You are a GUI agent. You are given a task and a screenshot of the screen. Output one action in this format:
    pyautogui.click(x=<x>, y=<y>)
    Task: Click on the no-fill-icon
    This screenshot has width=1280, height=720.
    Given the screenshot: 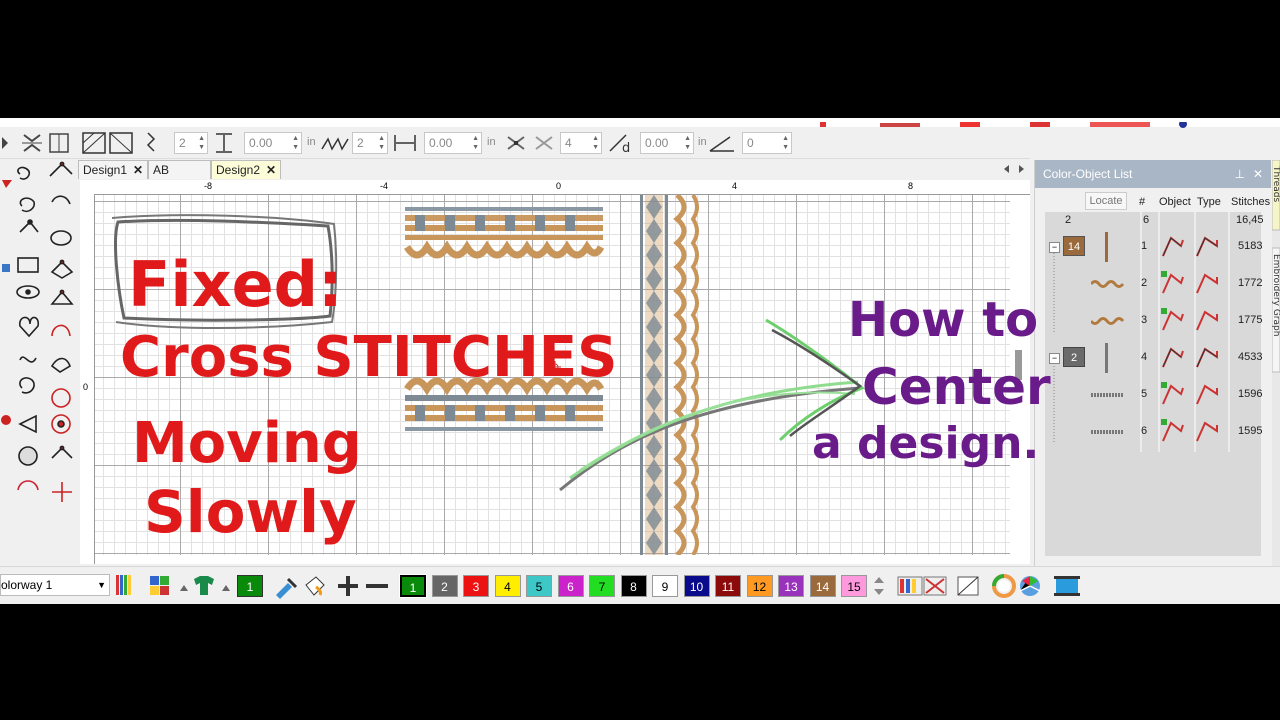 What is the action you would take?
    pyautogui.click(x=968, y=586)
    